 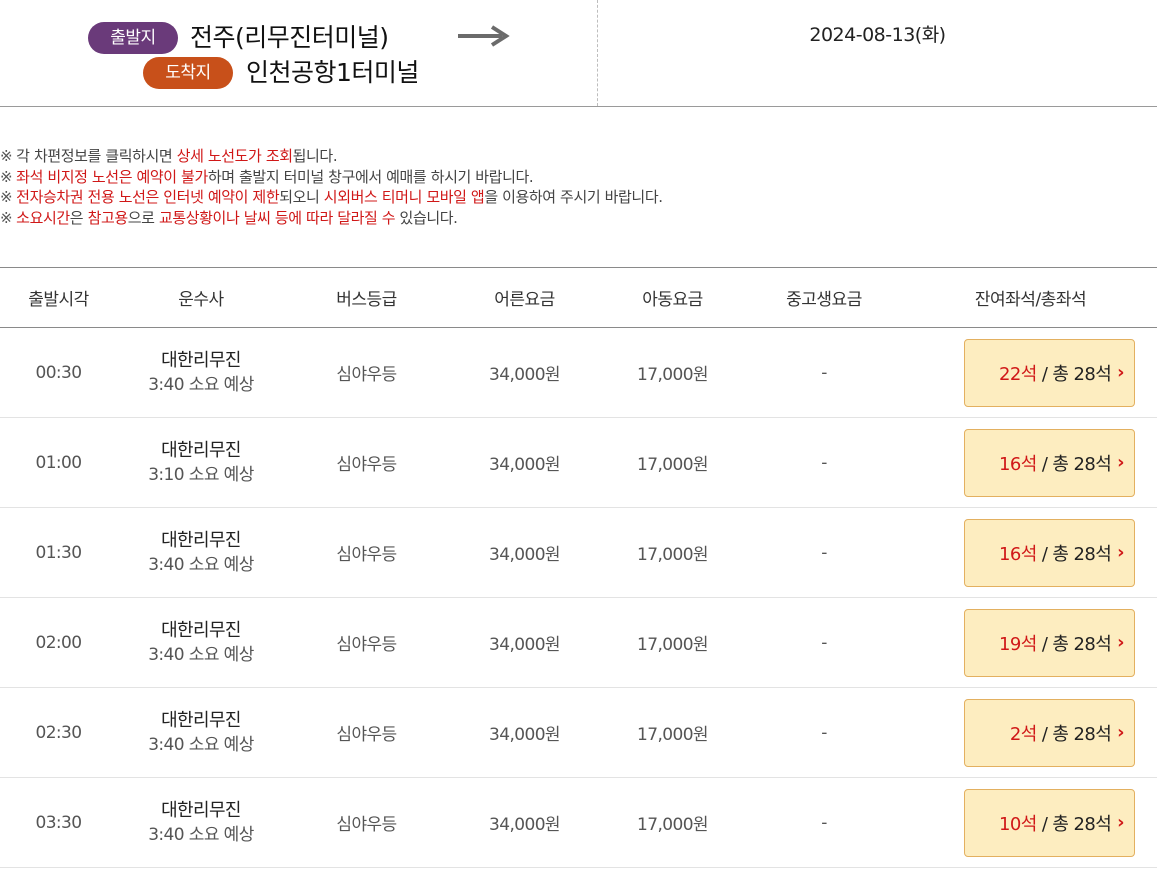 What do you see at coordinates (201, 474) in the screenshot?
I see `trip-duration: 3:10 소요 예상` at bounding box center [201, 474].